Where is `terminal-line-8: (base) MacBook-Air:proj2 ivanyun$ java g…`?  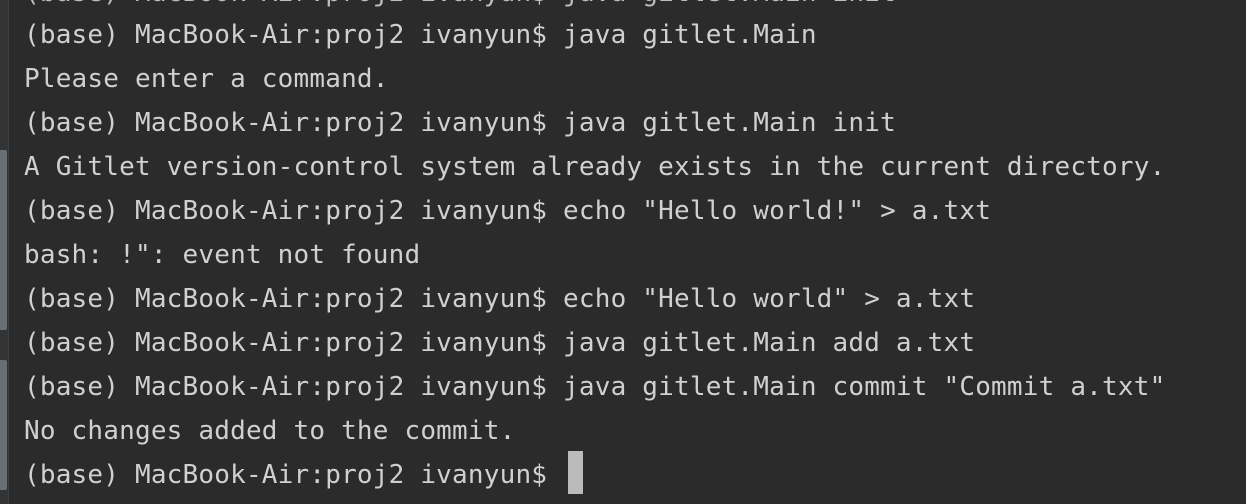
terminal-line-8: (base) MacBook-Air:proj2 ivanyun$ java g… is located at coordinates (500, 343).